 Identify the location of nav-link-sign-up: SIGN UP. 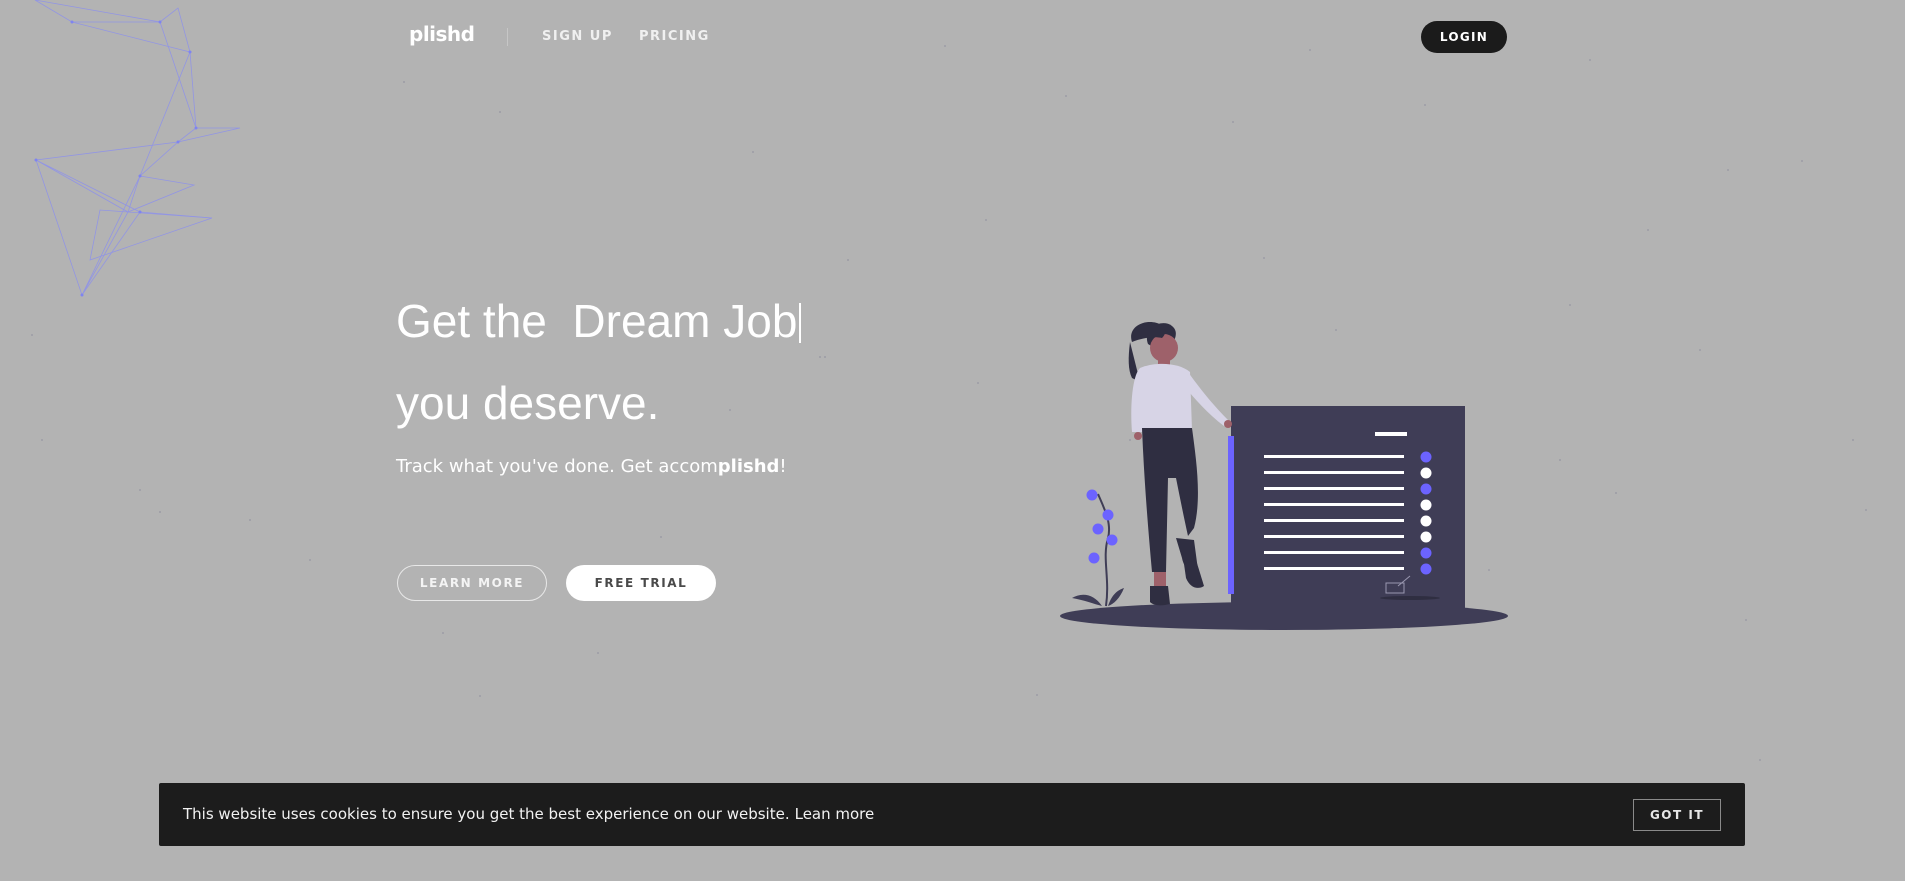
(577, 36).